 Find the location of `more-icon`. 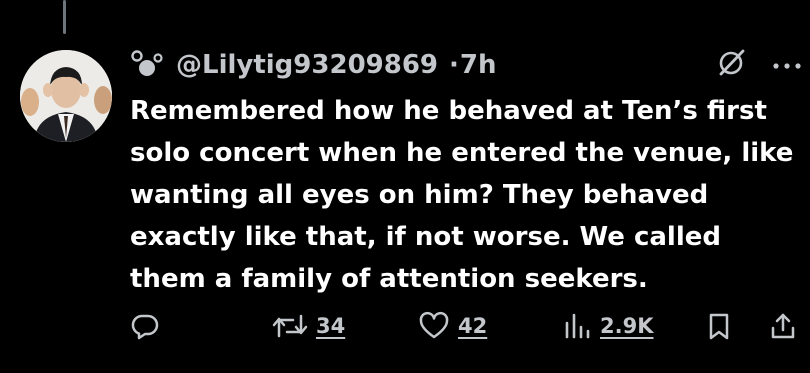

more-icon is located at coordinates (787, 65).